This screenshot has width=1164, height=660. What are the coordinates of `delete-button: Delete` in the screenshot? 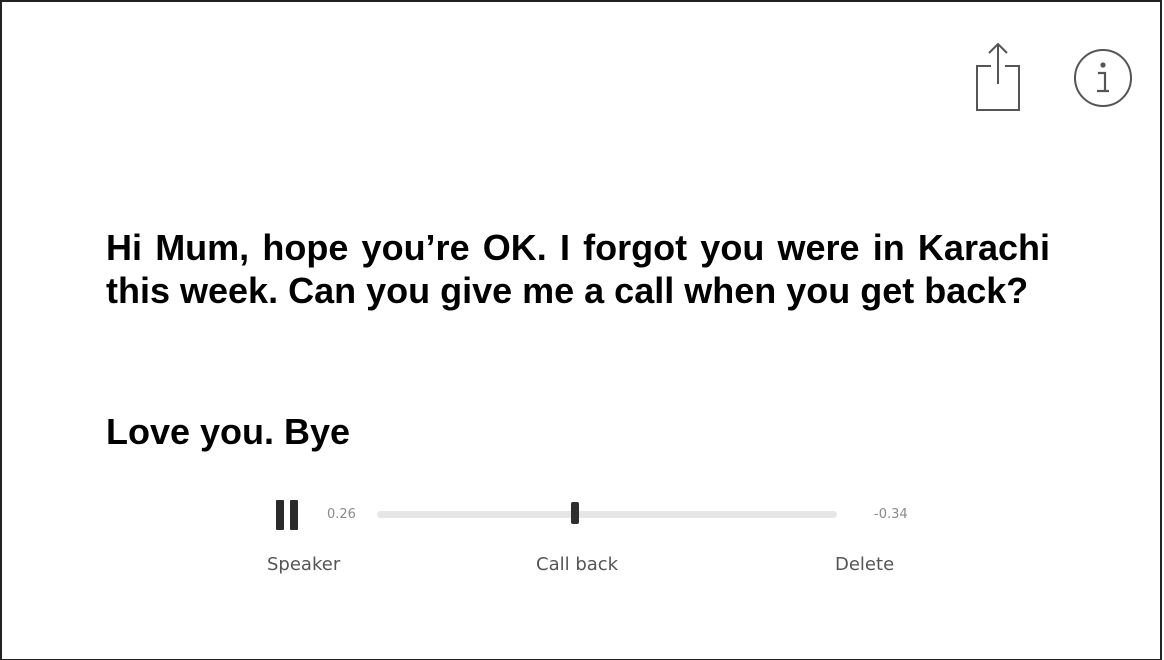 It's located at (864, 564).